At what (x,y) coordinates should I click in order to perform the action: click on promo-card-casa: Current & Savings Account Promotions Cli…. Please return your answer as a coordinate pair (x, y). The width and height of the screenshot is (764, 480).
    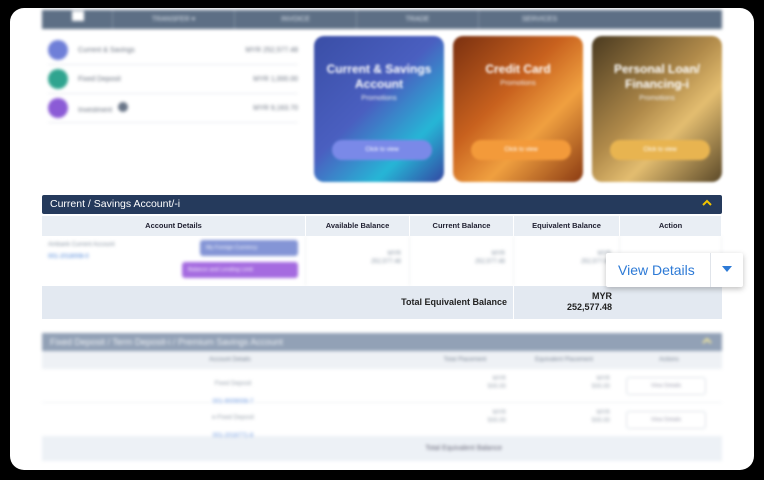
    Looking at the image, I should click on (379, 109).